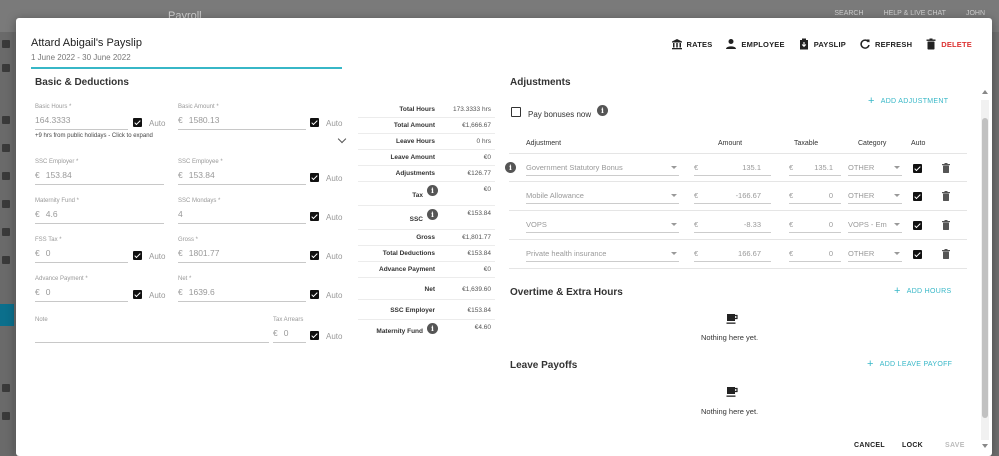 The image size is (999, 456). I want to click on scrollbar-thumb, so click(985, 268).